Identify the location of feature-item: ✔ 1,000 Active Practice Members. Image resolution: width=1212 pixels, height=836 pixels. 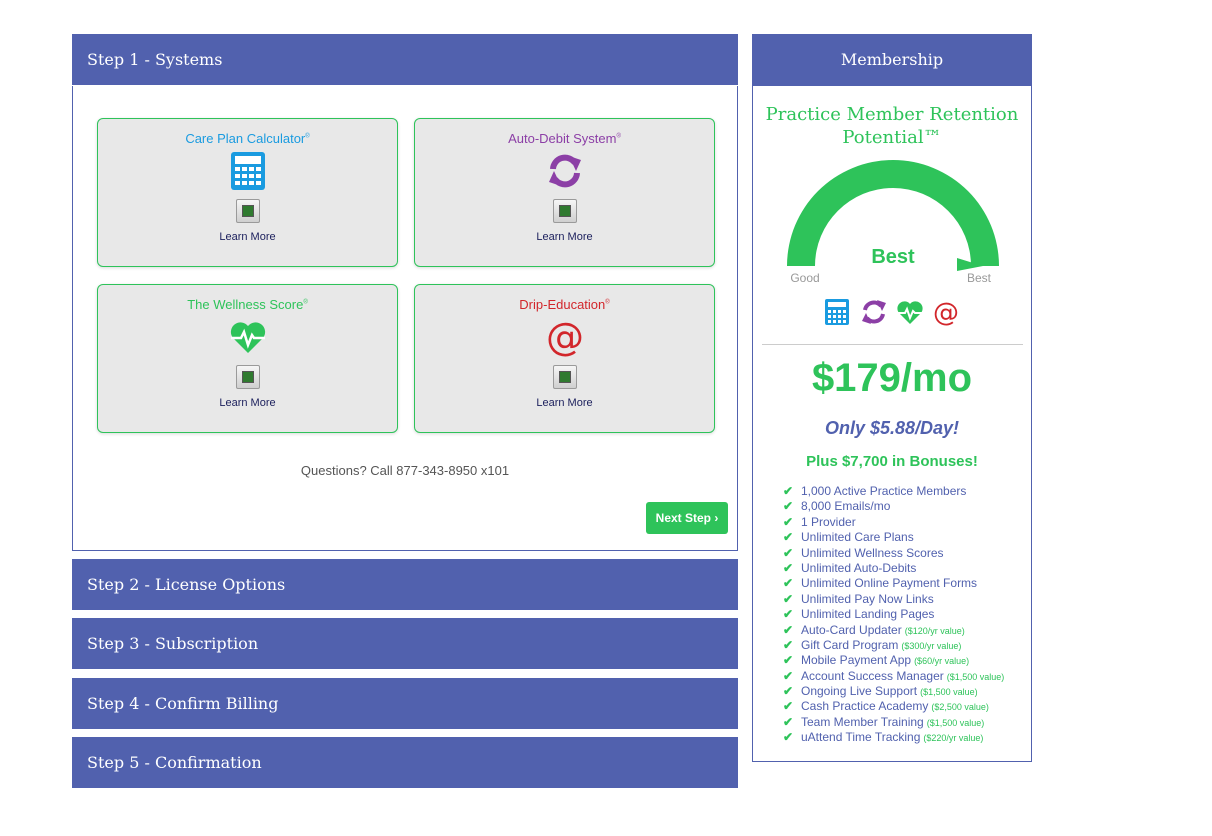
(893, 491).